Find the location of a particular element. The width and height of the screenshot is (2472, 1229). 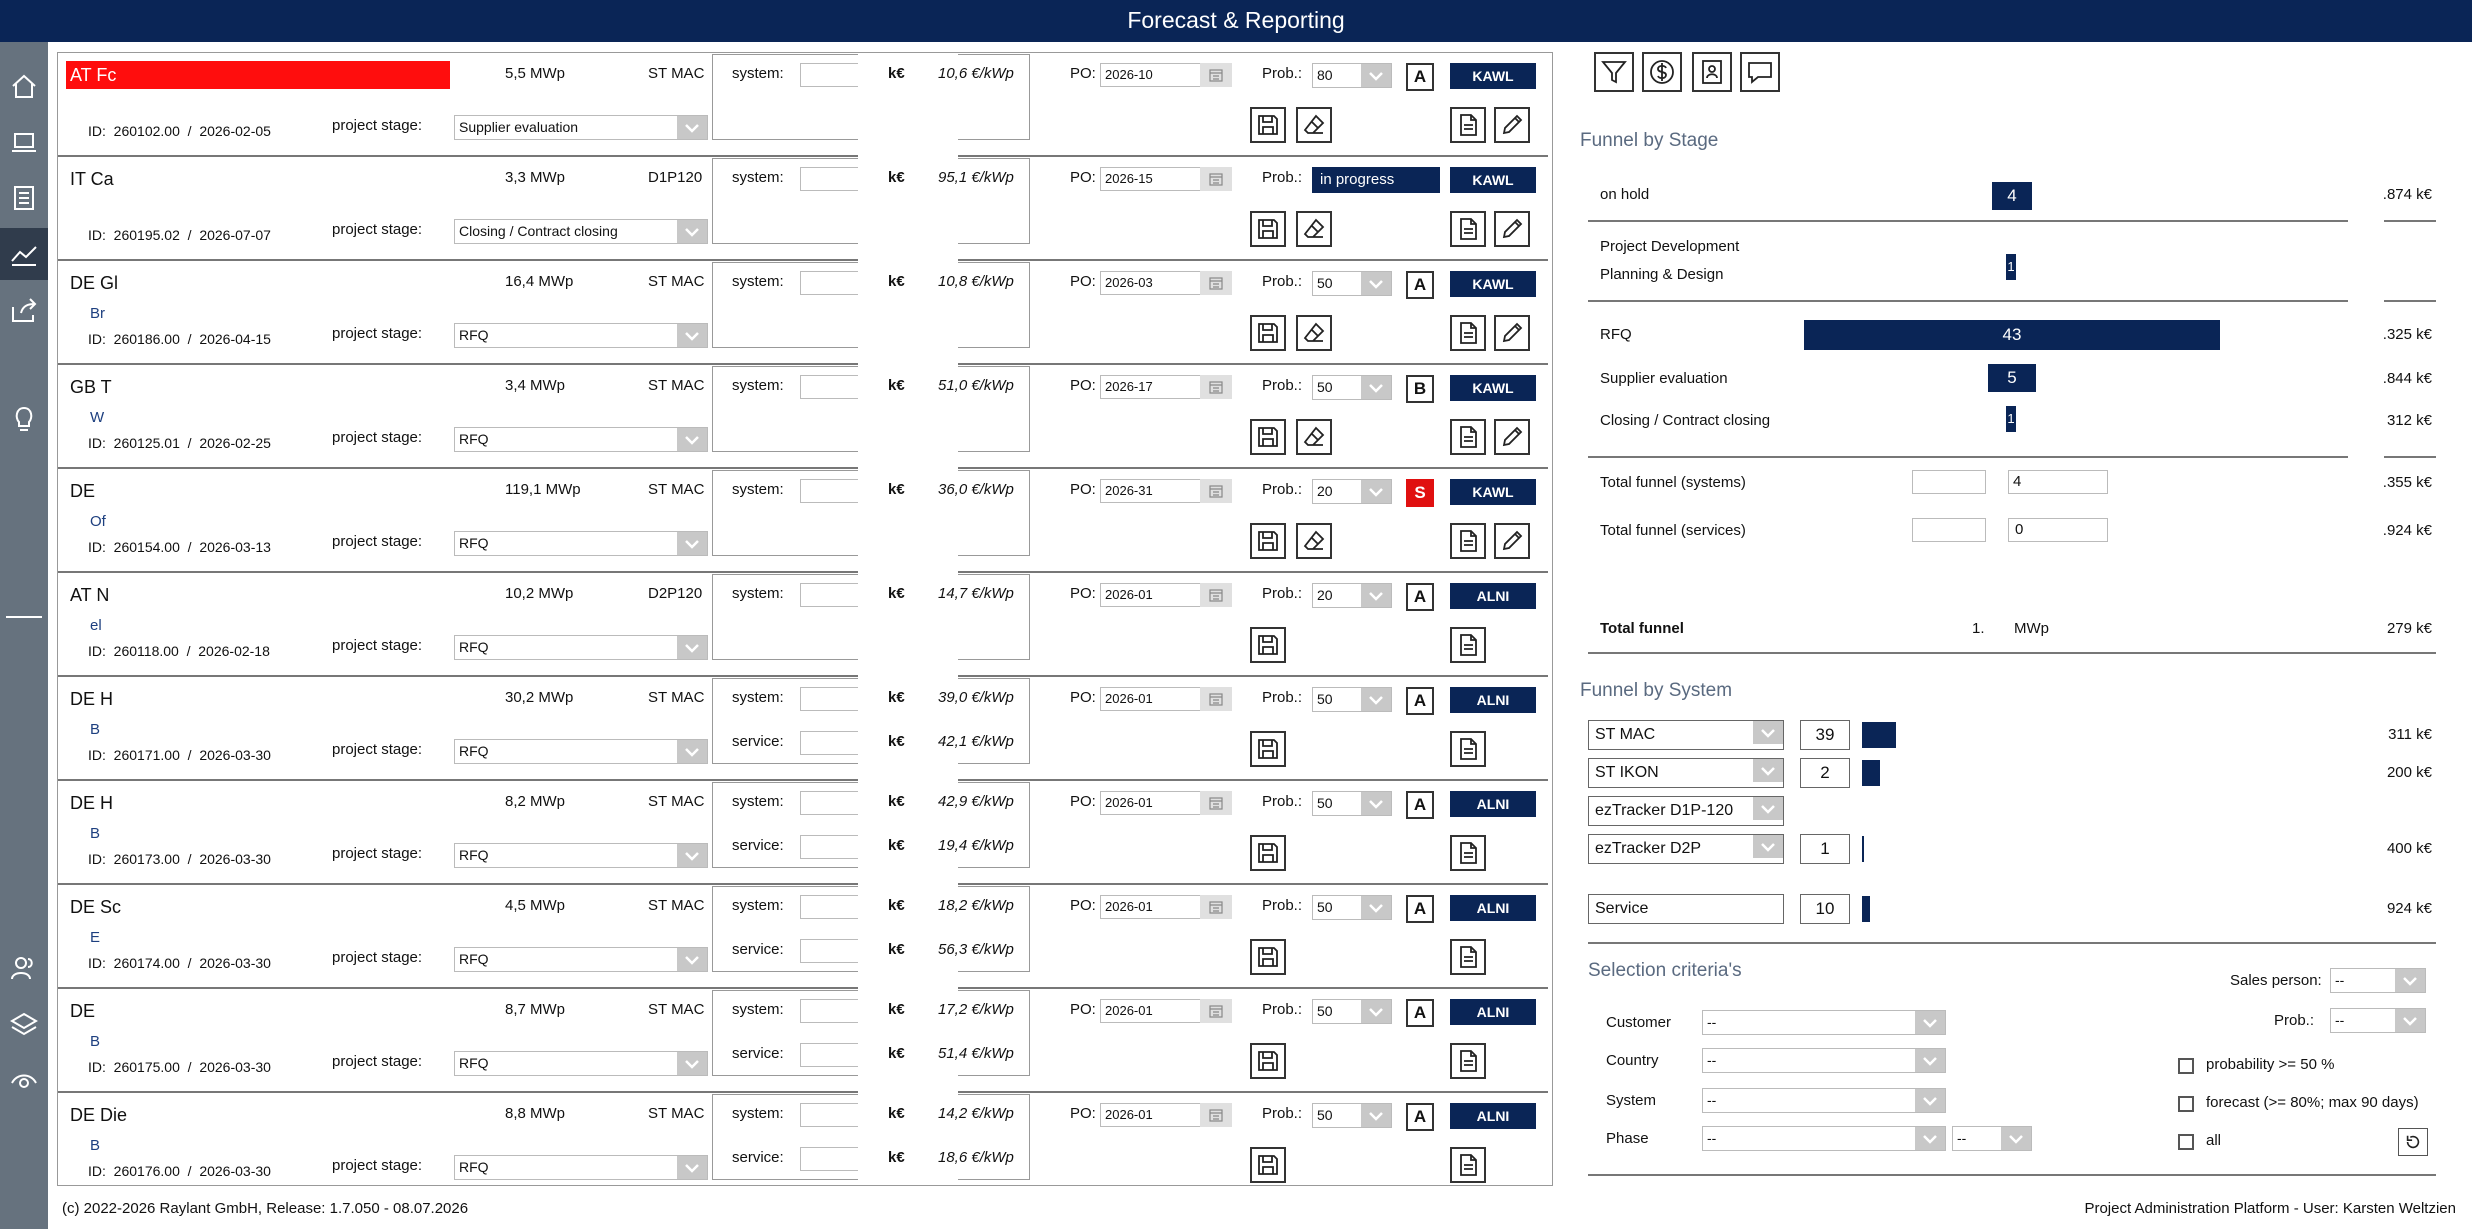

p50-checkbox is located at coordinates (2186, 1066).